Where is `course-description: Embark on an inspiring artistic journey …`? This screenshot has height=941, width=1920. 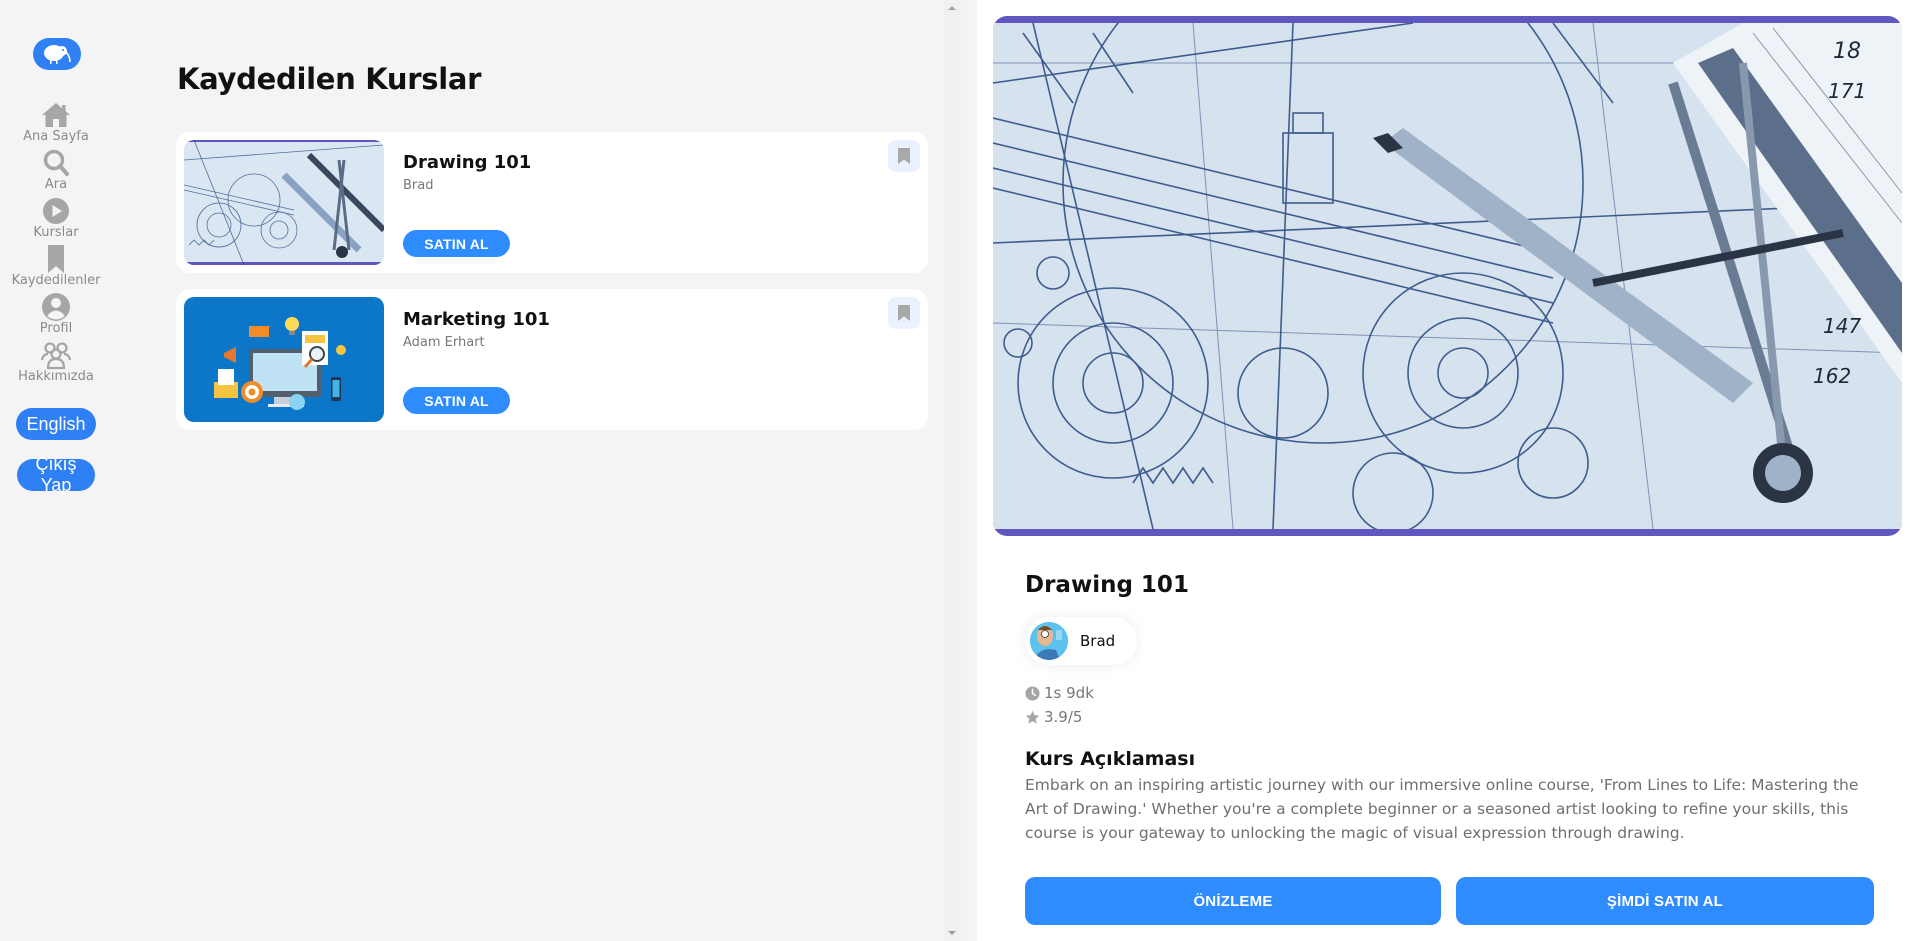
course-description: Embark on an inspiring artistic journey … is located at coordinates (1442, 809).